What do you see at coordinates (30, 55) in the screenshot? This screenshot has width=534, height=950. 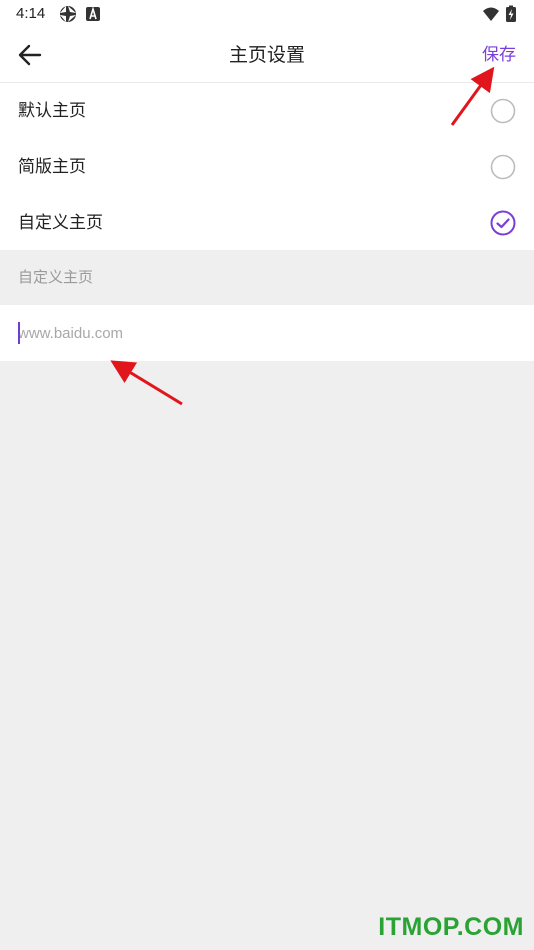 I see `arrow-left-icon` at bounding box center [30, 55].